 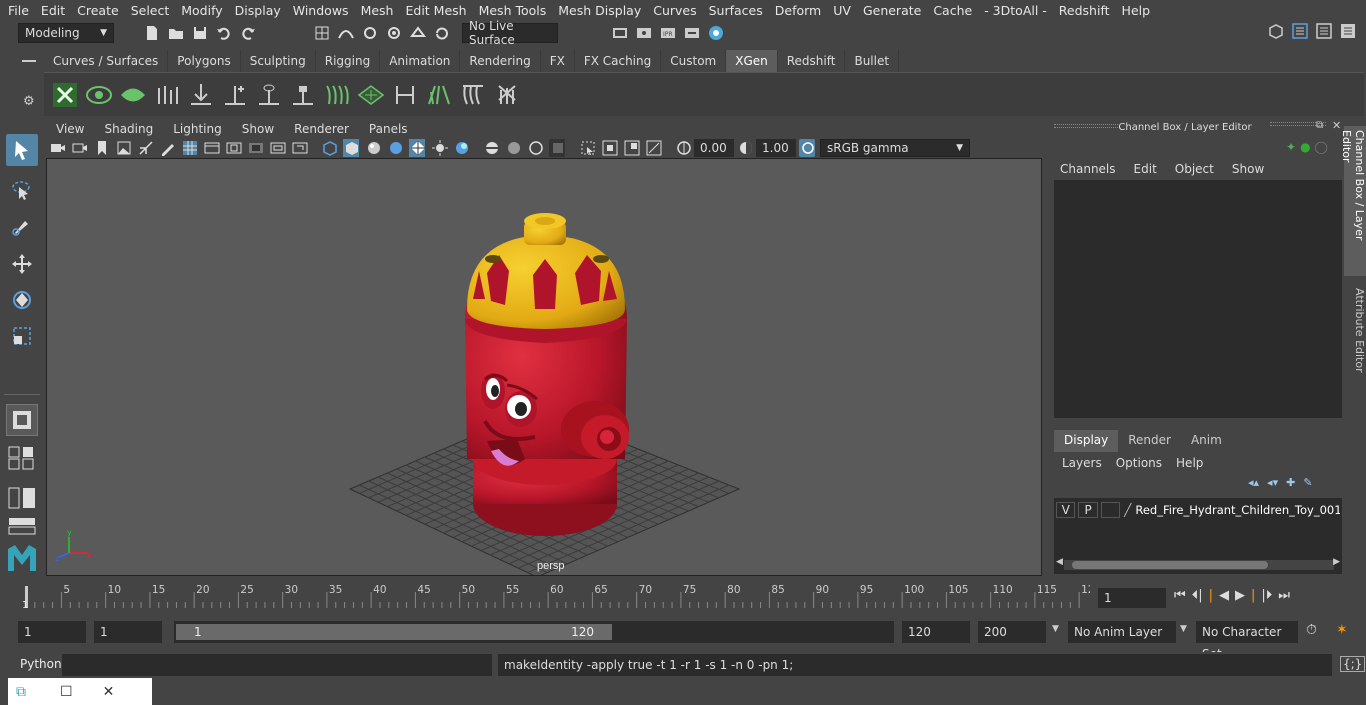 I want to click on lasso-tool-icon, so click(x=22, y=190).